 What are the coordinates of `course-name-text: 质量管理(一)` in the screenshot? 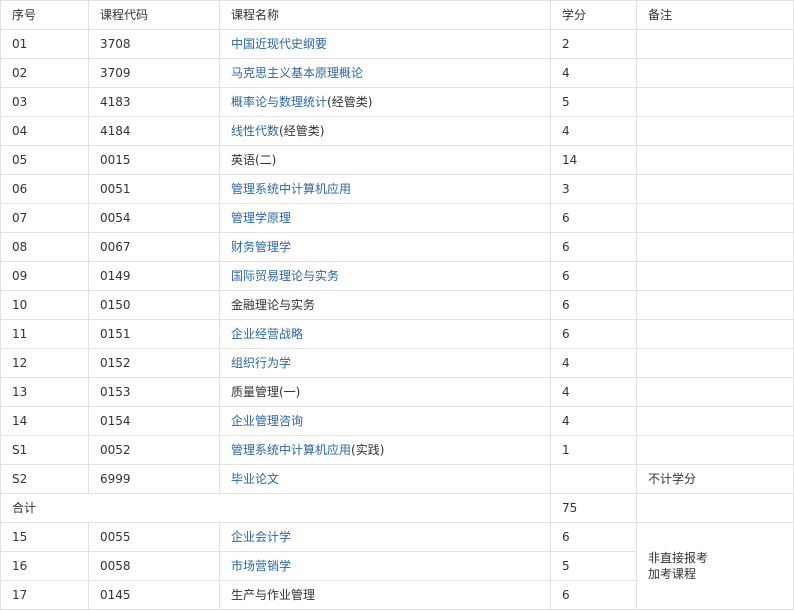 It's located at (266, 392).